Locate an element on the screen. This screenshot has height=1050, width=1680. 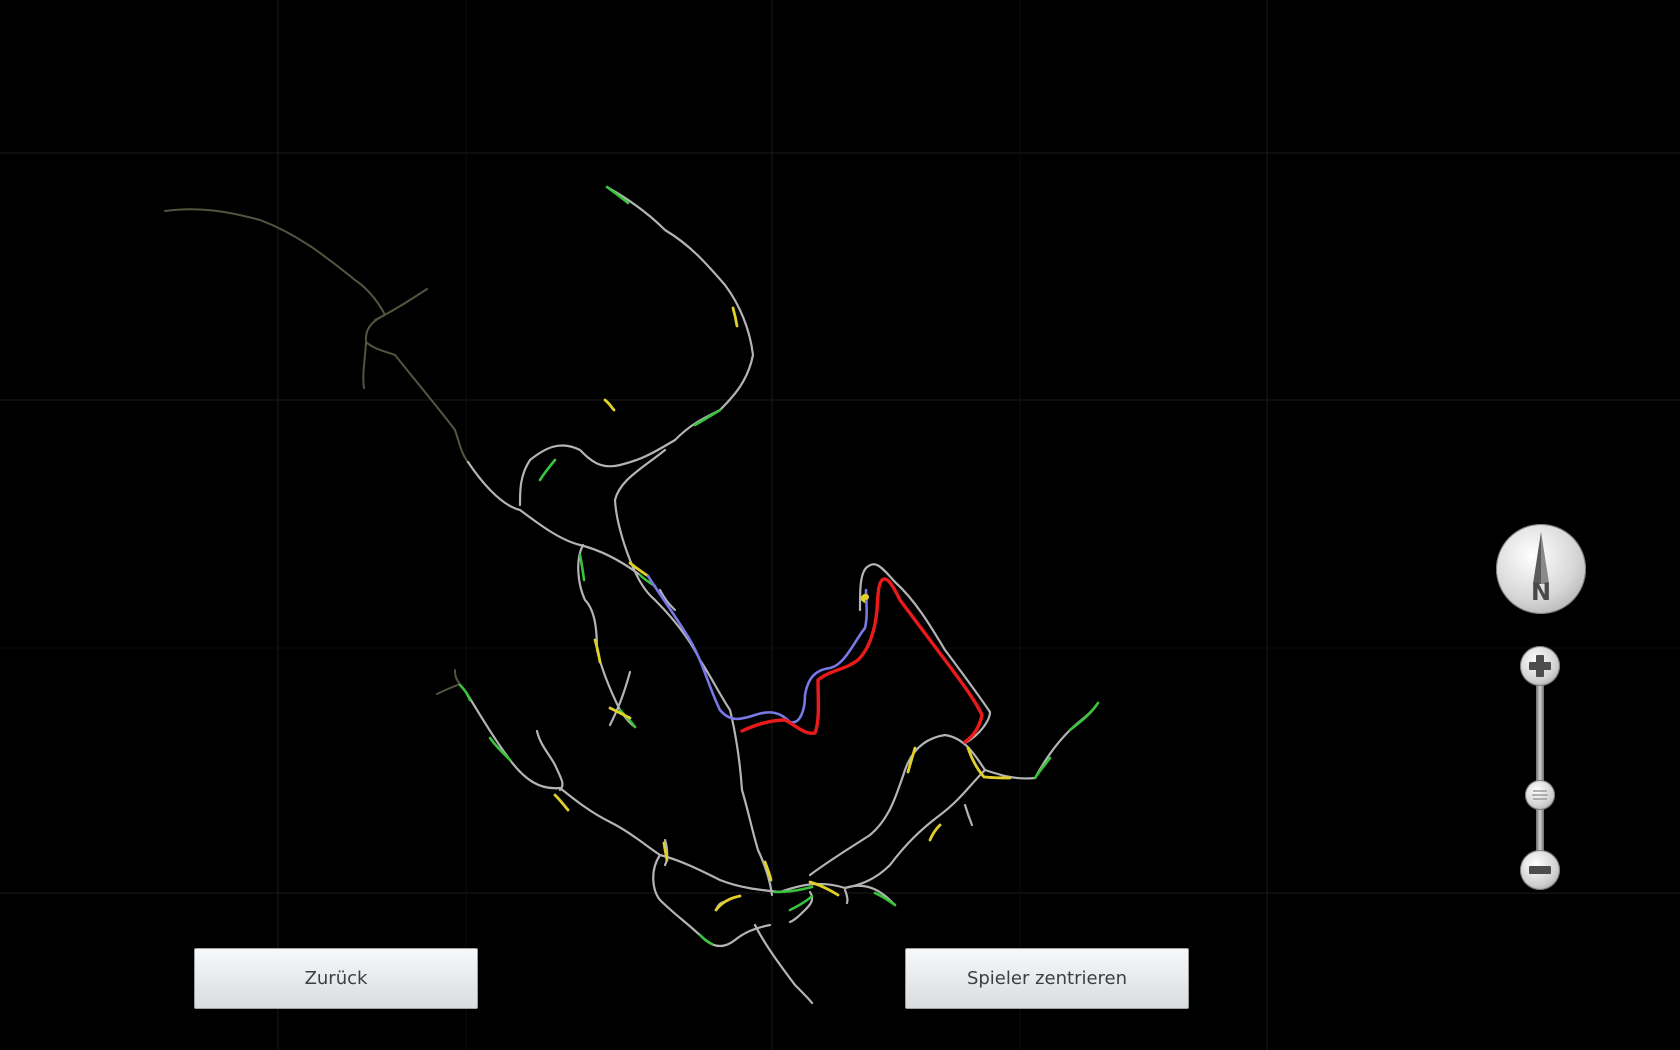
zoom-slider-track is located at coordinates (1540, 768).